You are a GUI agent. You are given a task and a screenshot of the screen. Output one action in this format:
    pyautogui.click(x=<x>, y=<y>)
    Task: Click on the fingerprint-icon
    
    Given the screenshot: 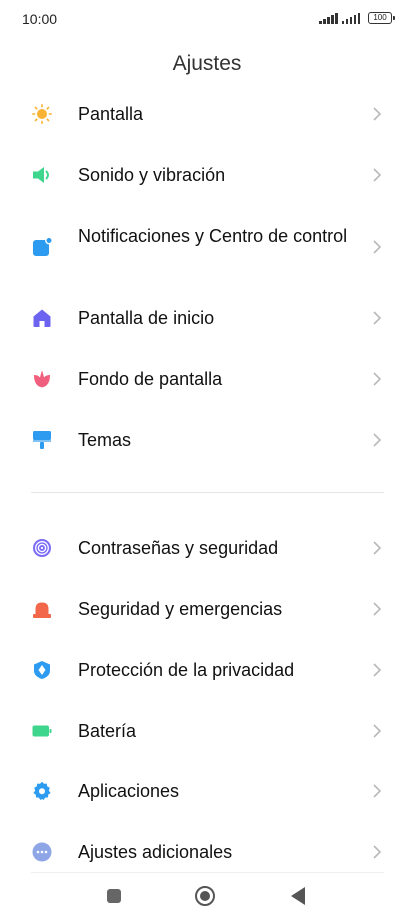 What is the action you would take?
    pyautogui.click(x=42, y=548)
    